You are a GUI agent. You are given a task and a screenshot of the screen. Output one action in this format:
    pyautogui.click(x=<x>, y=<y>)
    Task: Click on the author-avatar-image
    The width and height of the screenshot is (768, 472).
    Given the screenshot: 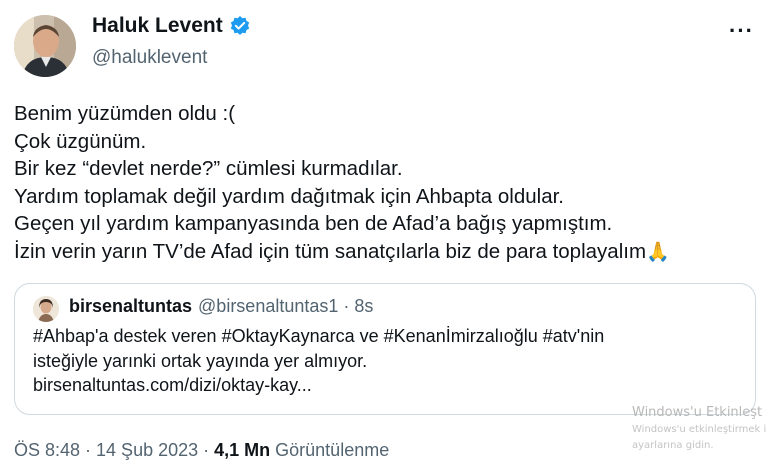 What is the action you would take?
    pyautogui.click(x=45, y=46)
    